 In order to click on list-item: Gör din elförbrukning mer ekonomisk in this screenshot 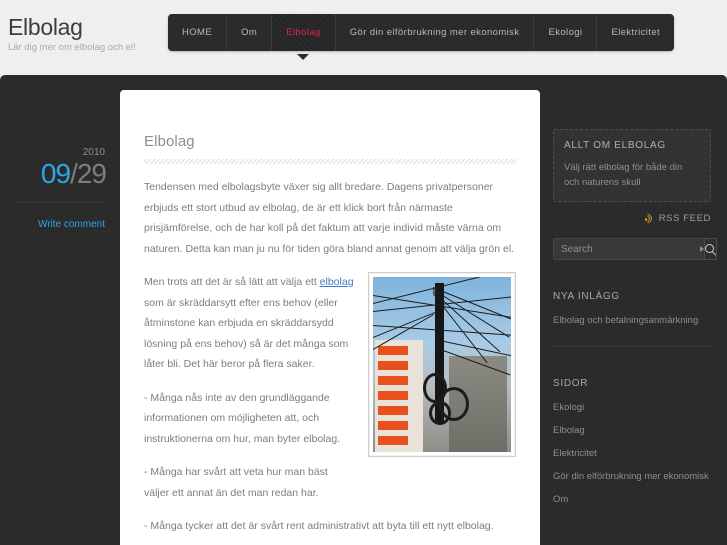, I will do `click(632, 476)`.